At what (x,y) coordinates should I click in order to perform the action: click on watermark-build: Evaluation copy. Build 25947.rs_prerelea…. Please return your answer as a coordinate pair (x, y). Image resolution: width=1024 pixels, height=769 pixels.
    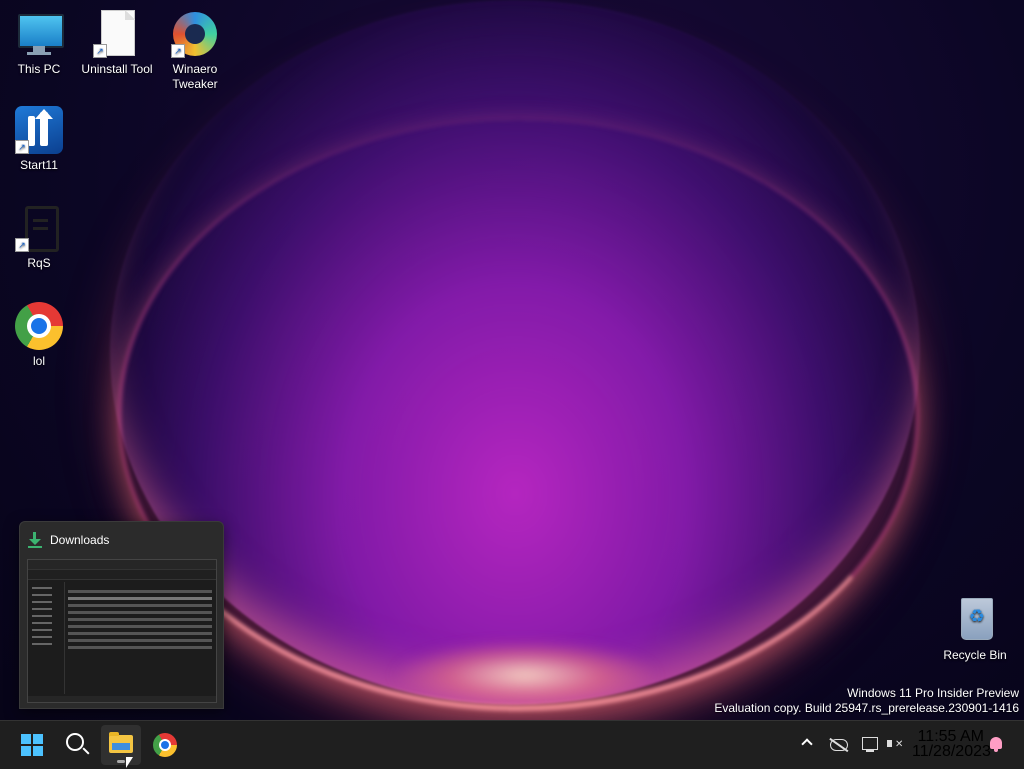
    Looking at the image, I should click on (866, 707).